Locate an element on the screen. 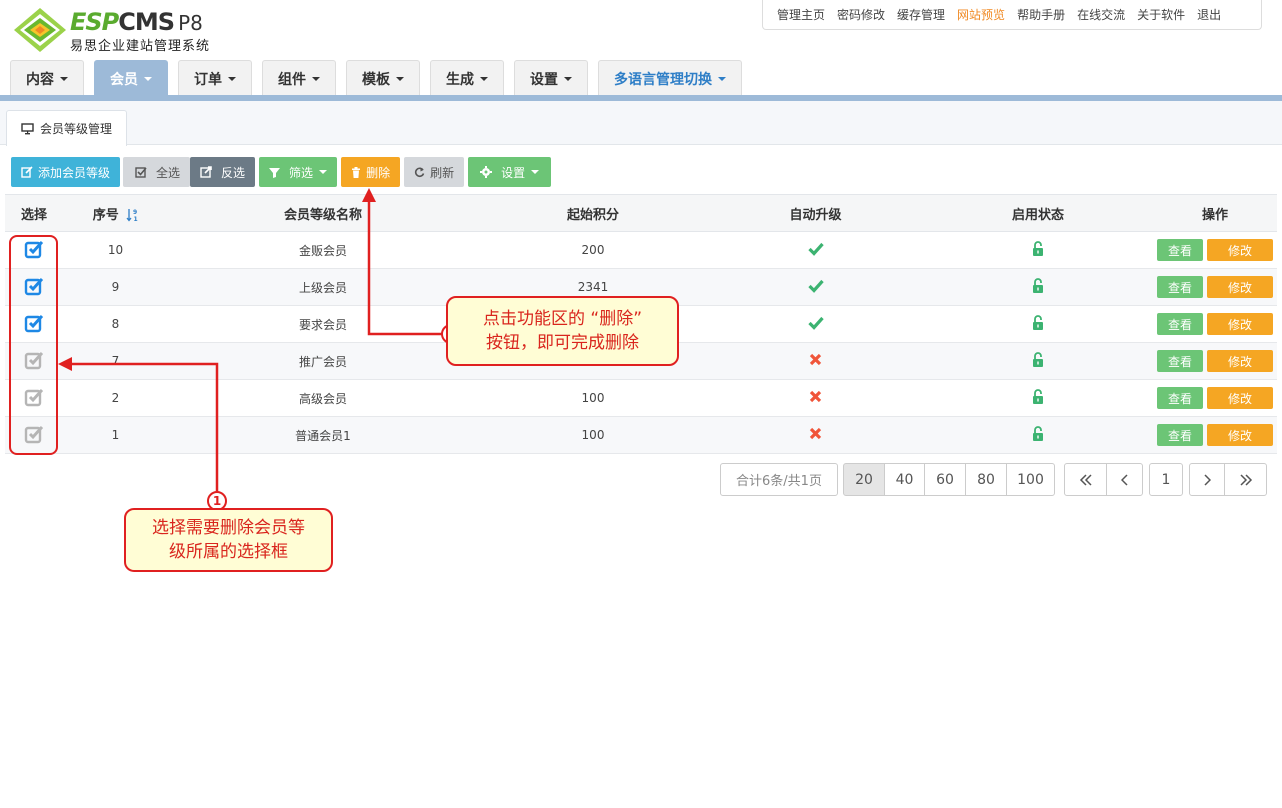  step-2-text-line1: 点击功能区的 “删除” is located at coordinates (562, 319).